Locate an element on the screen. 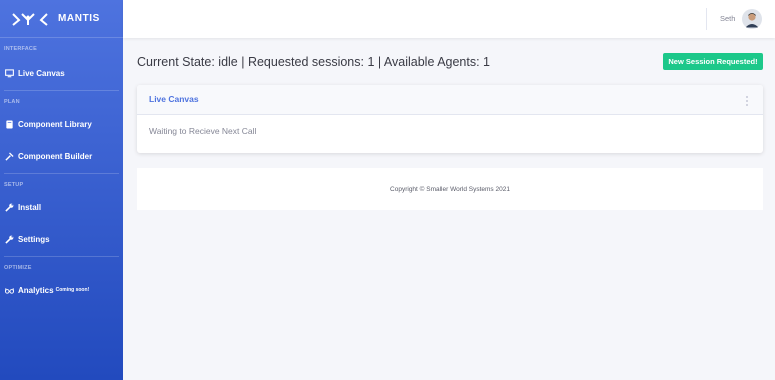 Image resolution: width=775 pixels, height=380 pixels. brand: MANTIS is located at coordinates (61, 19).